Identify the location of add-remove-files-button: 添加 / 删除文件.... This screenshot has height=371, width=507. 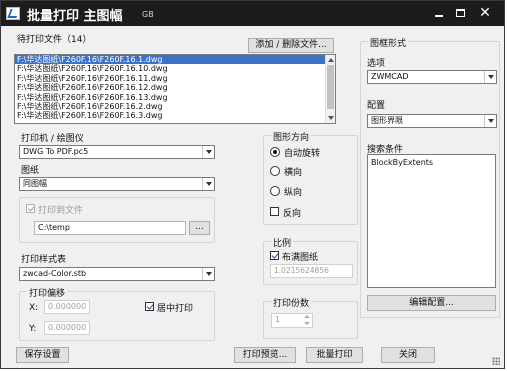
(291, 45).